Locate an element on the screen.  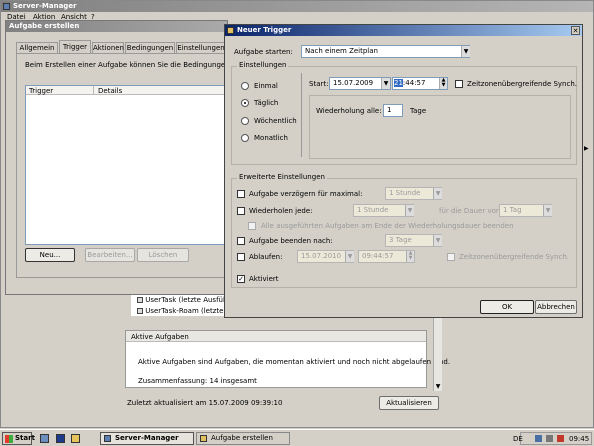
server-manager-icon is located at coordinates (107, 438).